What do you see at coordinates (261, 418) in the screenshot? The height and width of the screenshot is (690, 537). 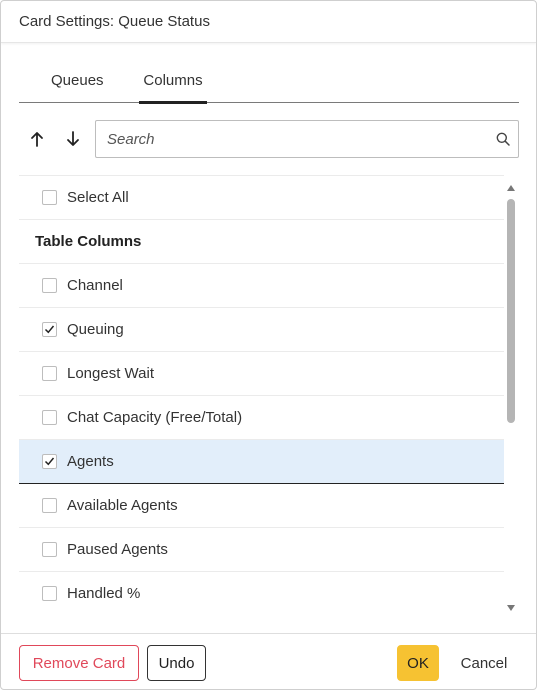 I see `column-row: Chat Capacity (Free/Total)` at bounding box center [261, 418].